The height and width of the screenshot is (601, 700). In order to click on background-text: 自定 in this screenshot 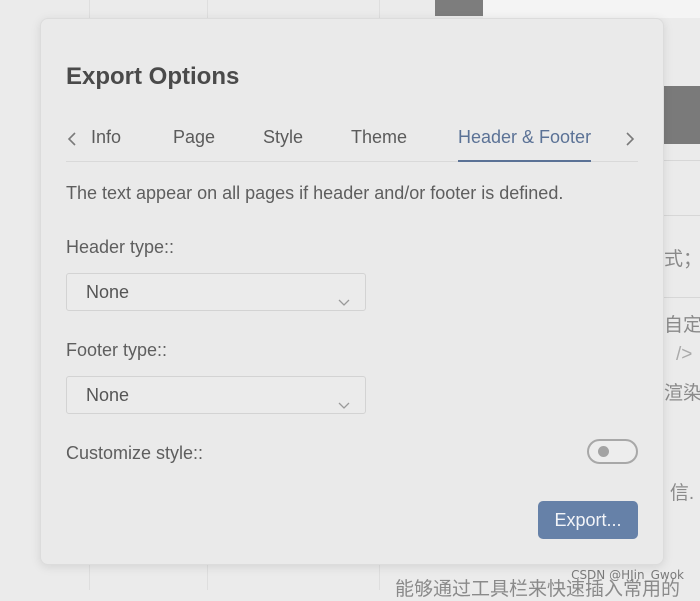, I will do `click(682, 325)`.